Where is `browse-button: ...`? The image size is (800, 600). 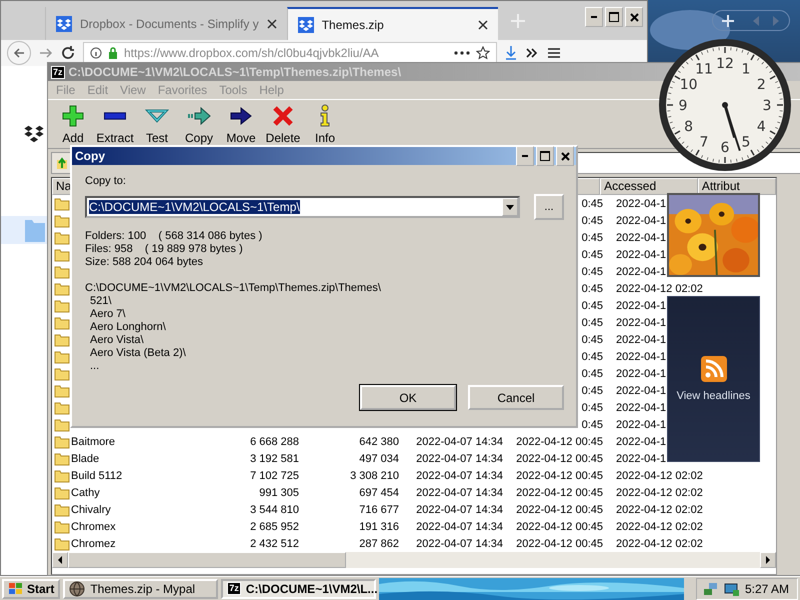
browse-button: ... is located at coordinates (549, 207).